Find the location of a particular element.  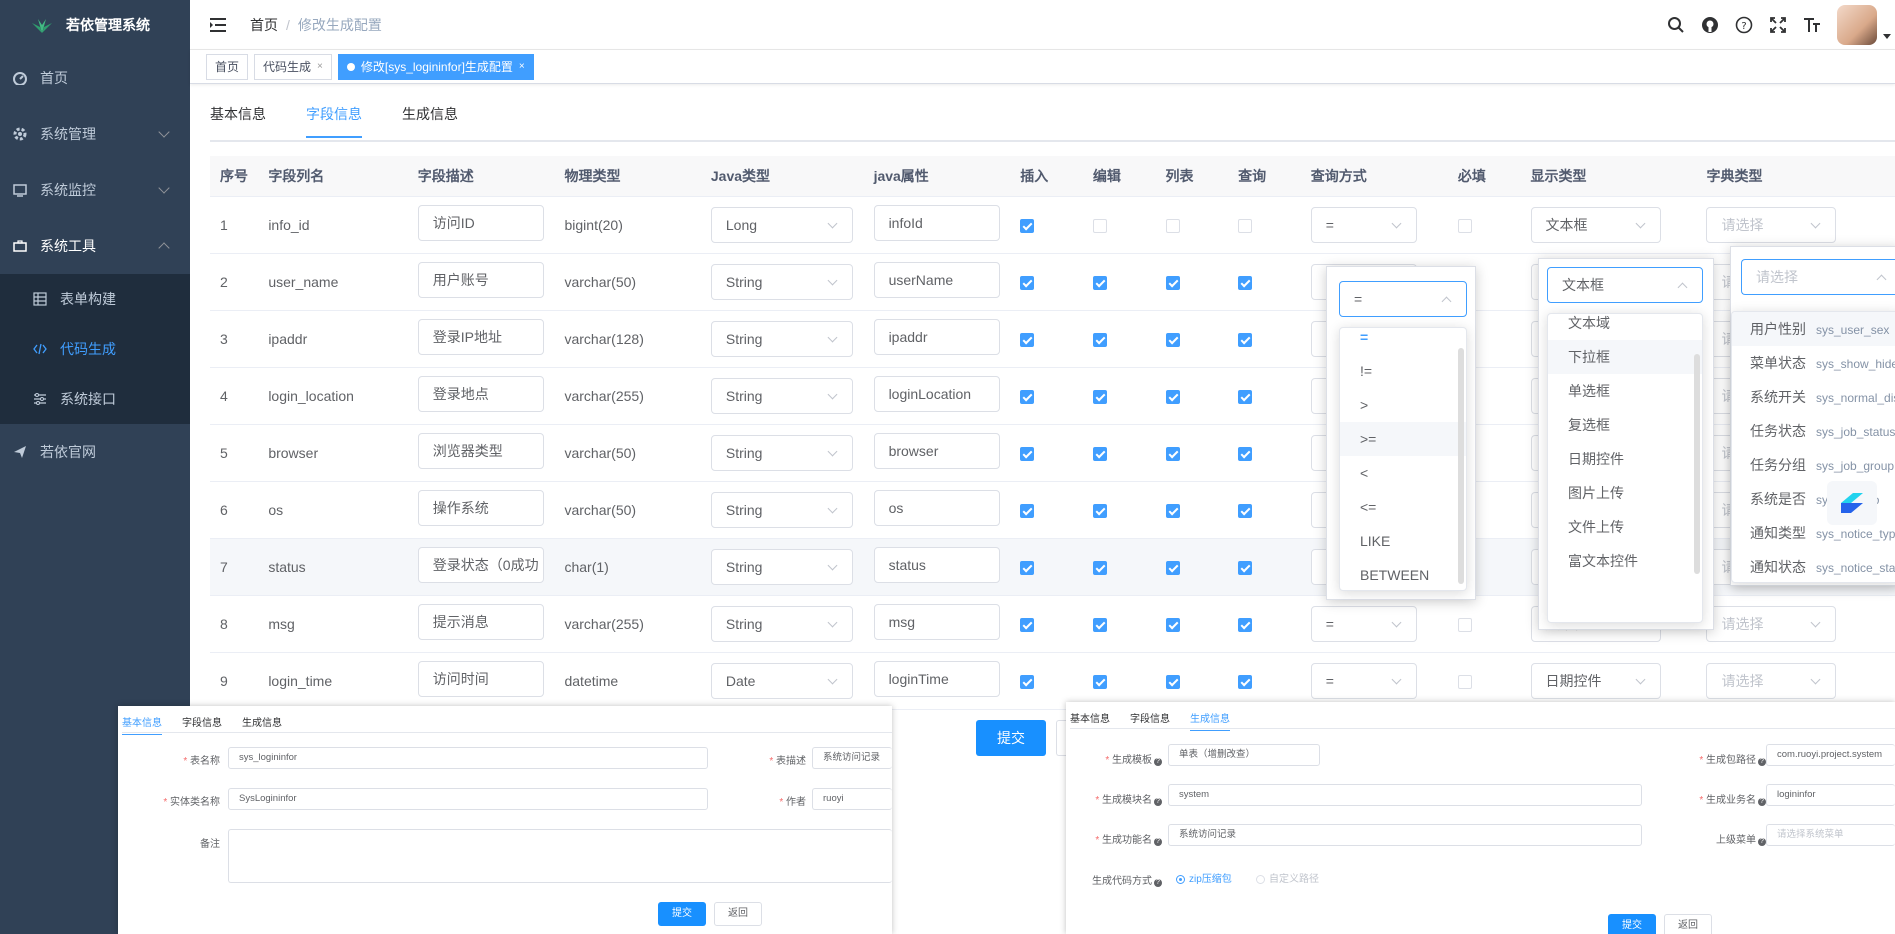

dropdown-option: 图片上传 is located at coordinates (1625, 493).